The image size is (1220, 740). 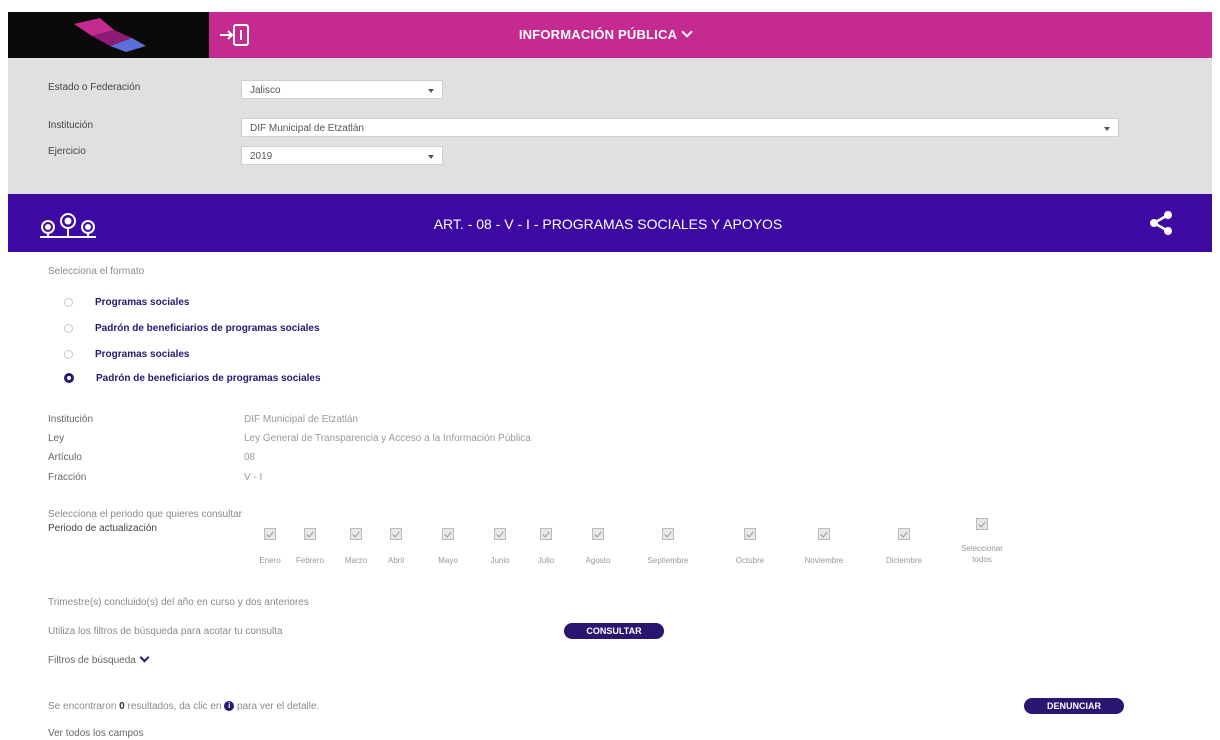 What do you see at coordinates (94, 87) in the screenshot?
I see `estado-label: Estado o Federación` at bounding box center [94, 87].